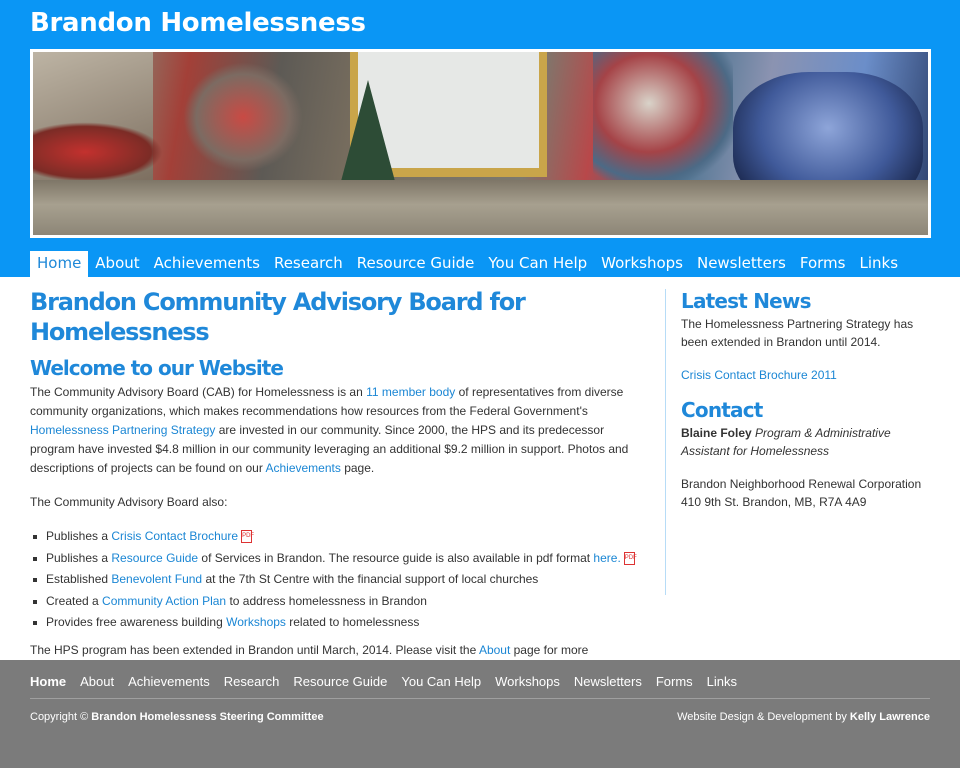  I want to click on benevolent-fund-link: Benevolent Fund, so click(156, 579).